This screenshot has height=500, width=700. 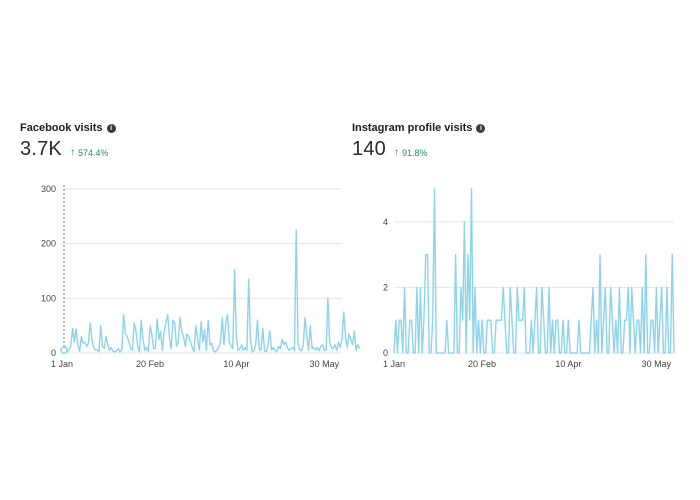 I want to click on change-value: 91.8%, so click(x=414, y=152).